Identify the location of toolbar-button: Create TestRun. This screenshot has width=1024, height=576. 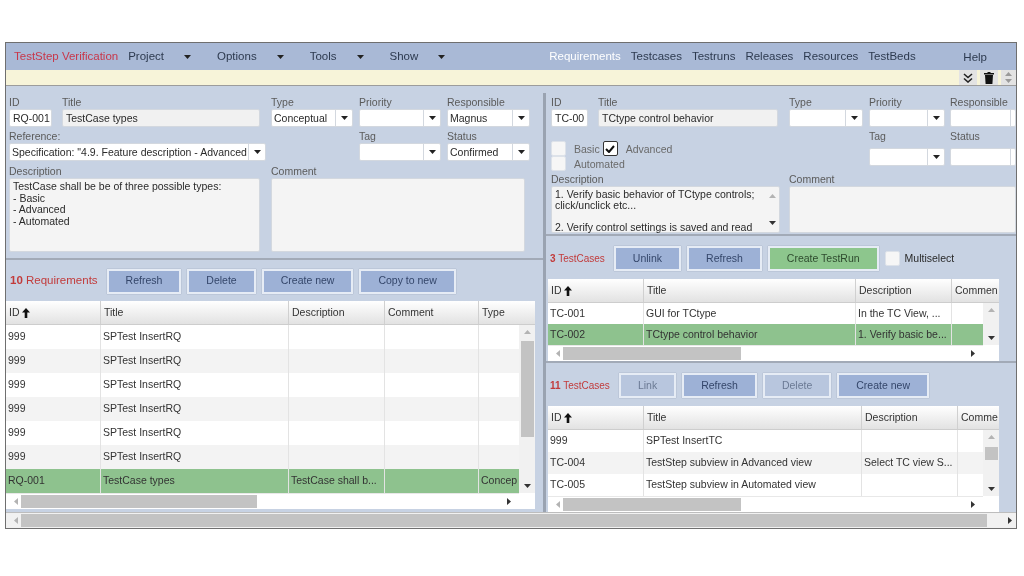
(823, 258).